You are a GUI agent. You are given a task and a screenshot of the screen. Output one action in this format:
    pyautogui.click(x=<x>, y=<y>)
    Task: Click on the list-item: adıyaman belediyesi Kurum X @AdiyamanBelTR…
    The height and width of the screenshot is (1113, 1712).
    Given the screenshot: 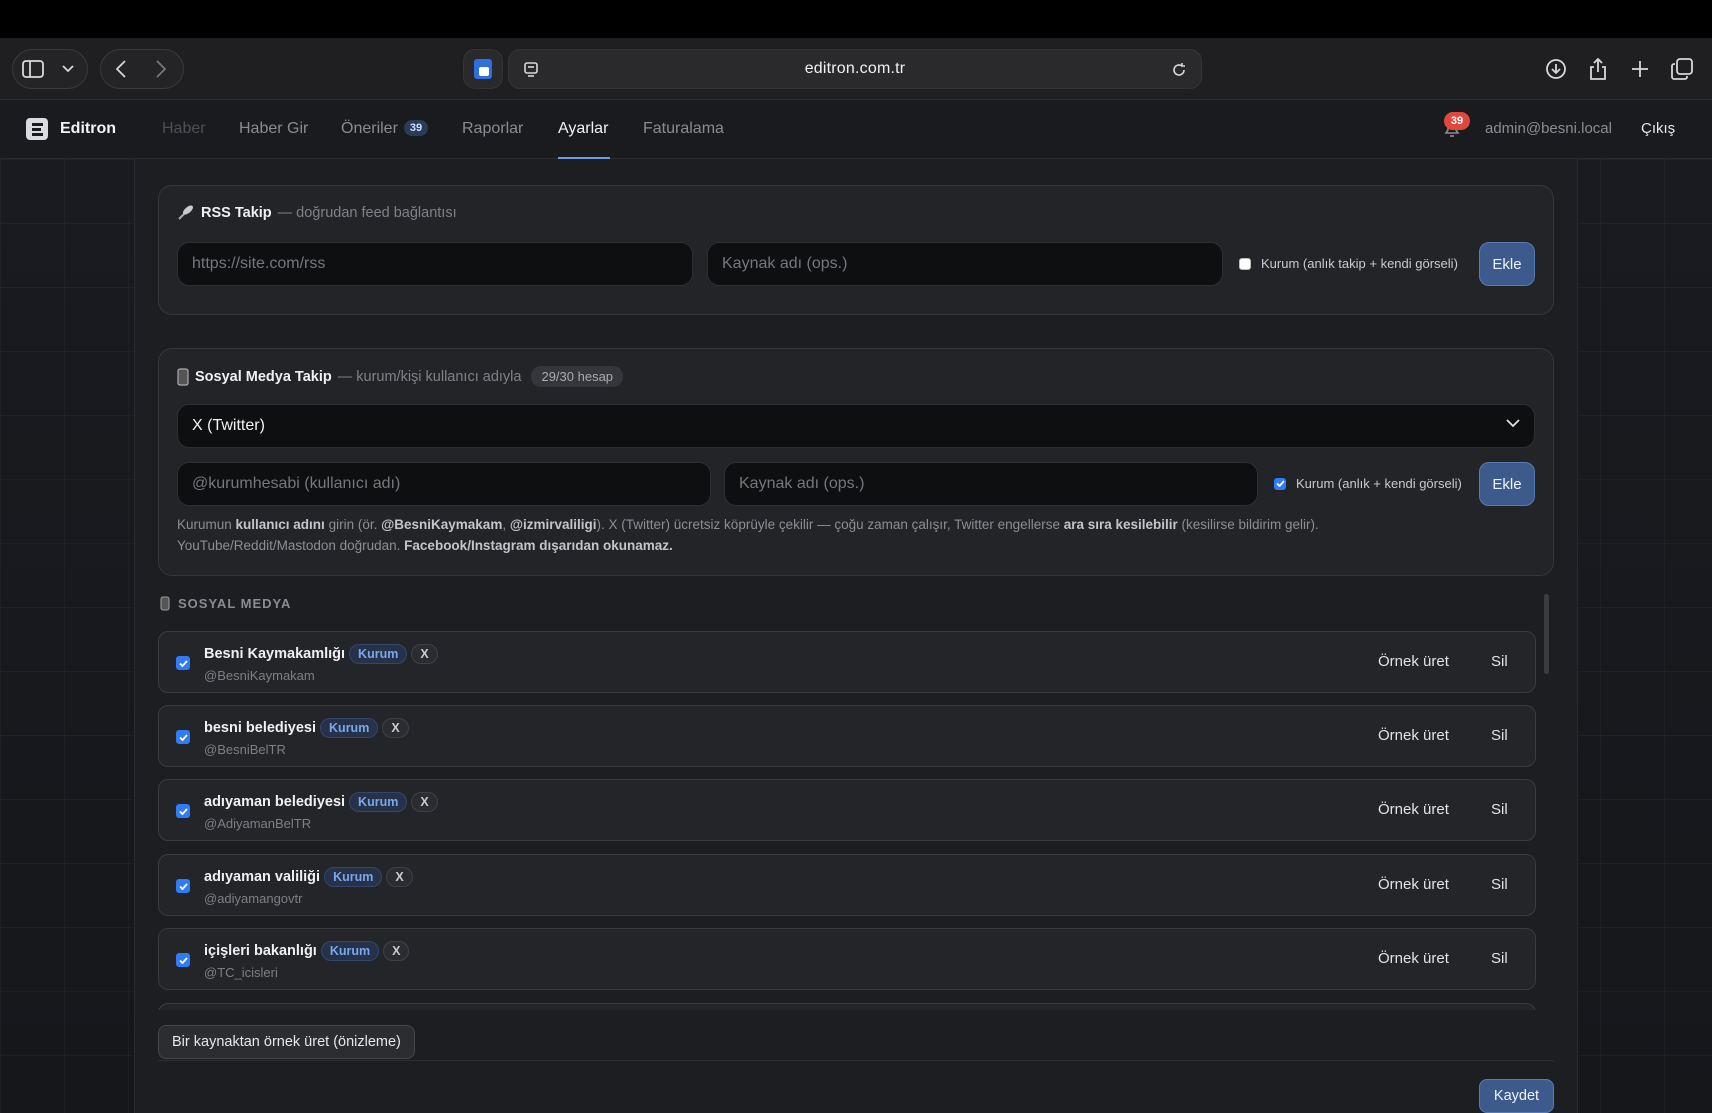 What is the action you would take?
    pyautogui.click(x=847, y=810)
    